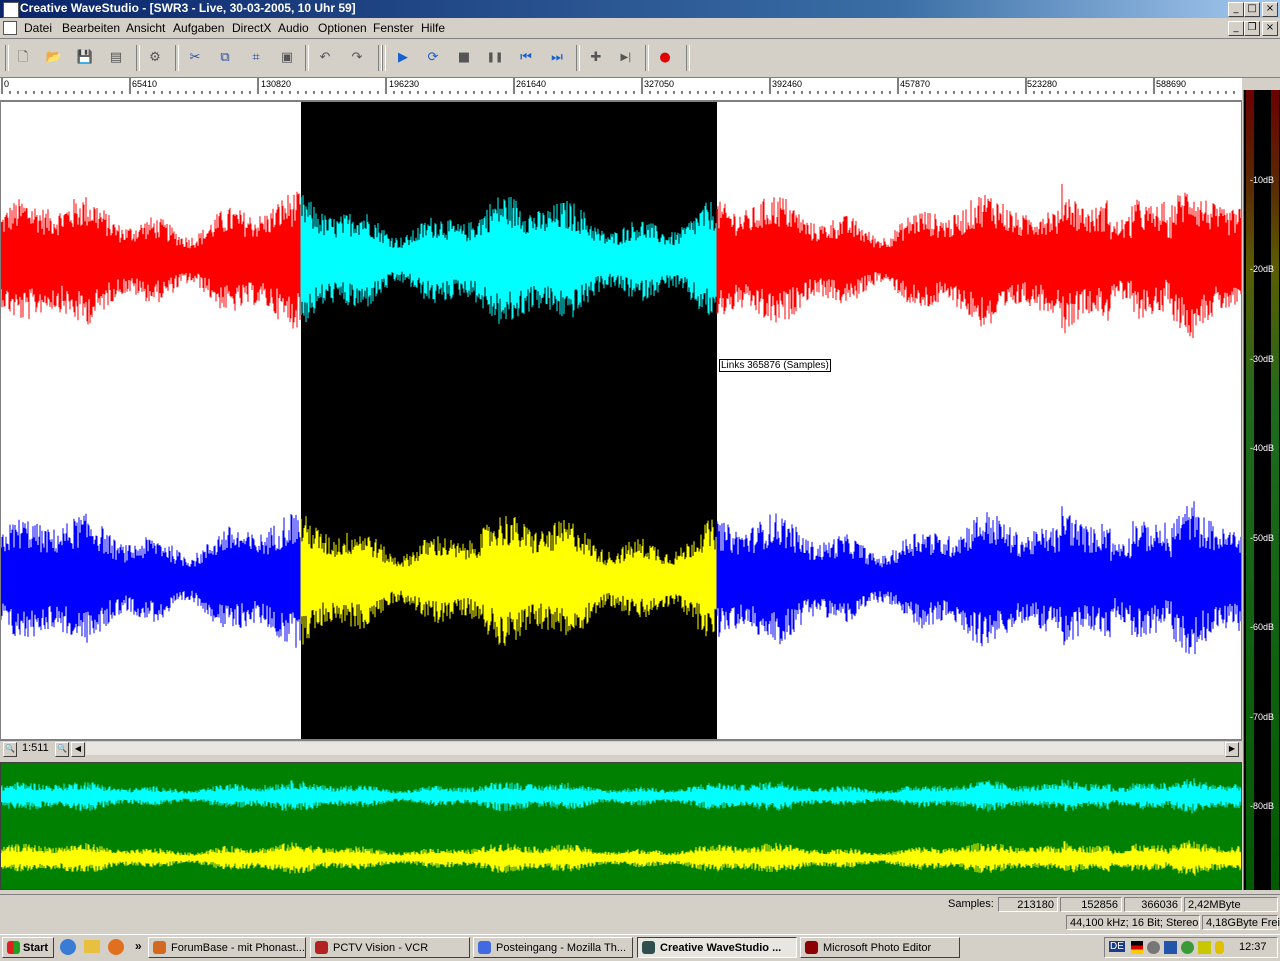 The width and height of the screenshot is (1280, 961). What do you see at coordinates (1236, 28) in the screenshot?
I see `doc-minimize-button: _` at bounding box center [1236, 28].